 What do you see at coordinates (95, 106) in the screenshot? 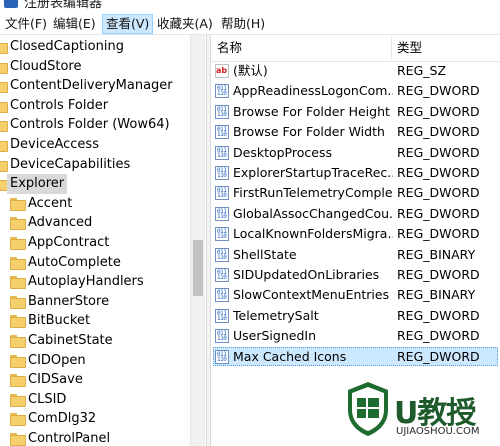
I see `tree-item: Controls Folder` at bounding box center [95, 106].